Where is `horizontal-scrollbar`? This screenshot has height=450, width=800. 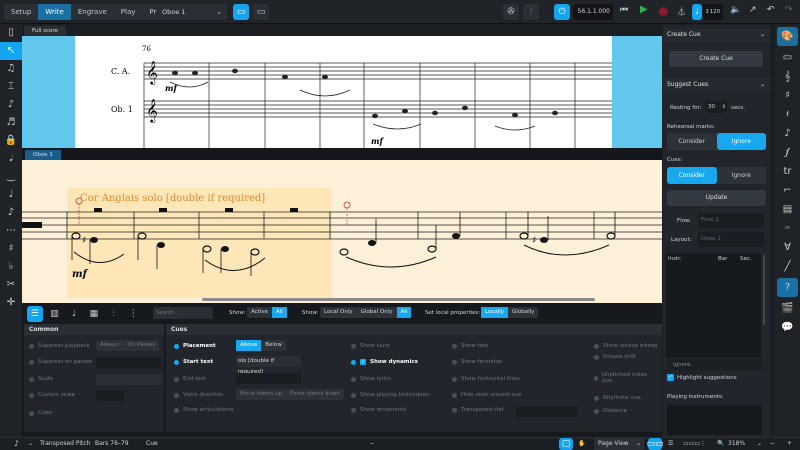
horizontal-scrollbar is located at coordinates (398, 299).